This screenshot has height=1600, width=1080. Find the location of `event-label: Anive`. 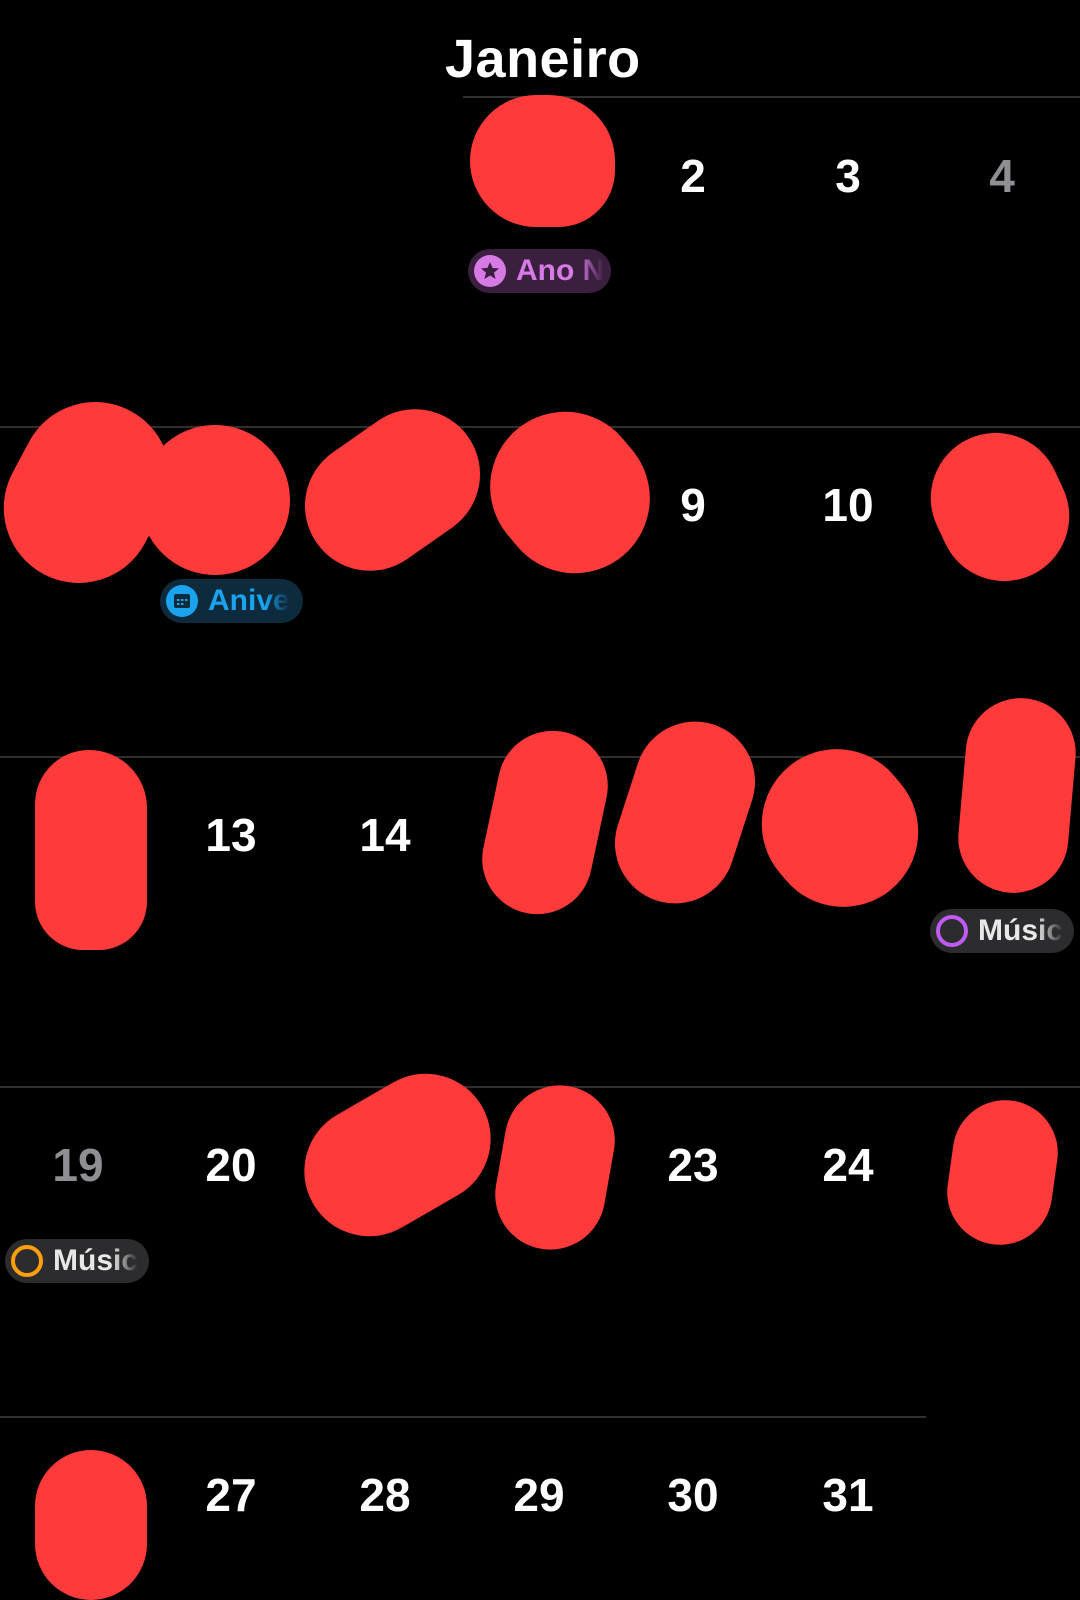

event-label: Anive is located at coordinates (249, 600).